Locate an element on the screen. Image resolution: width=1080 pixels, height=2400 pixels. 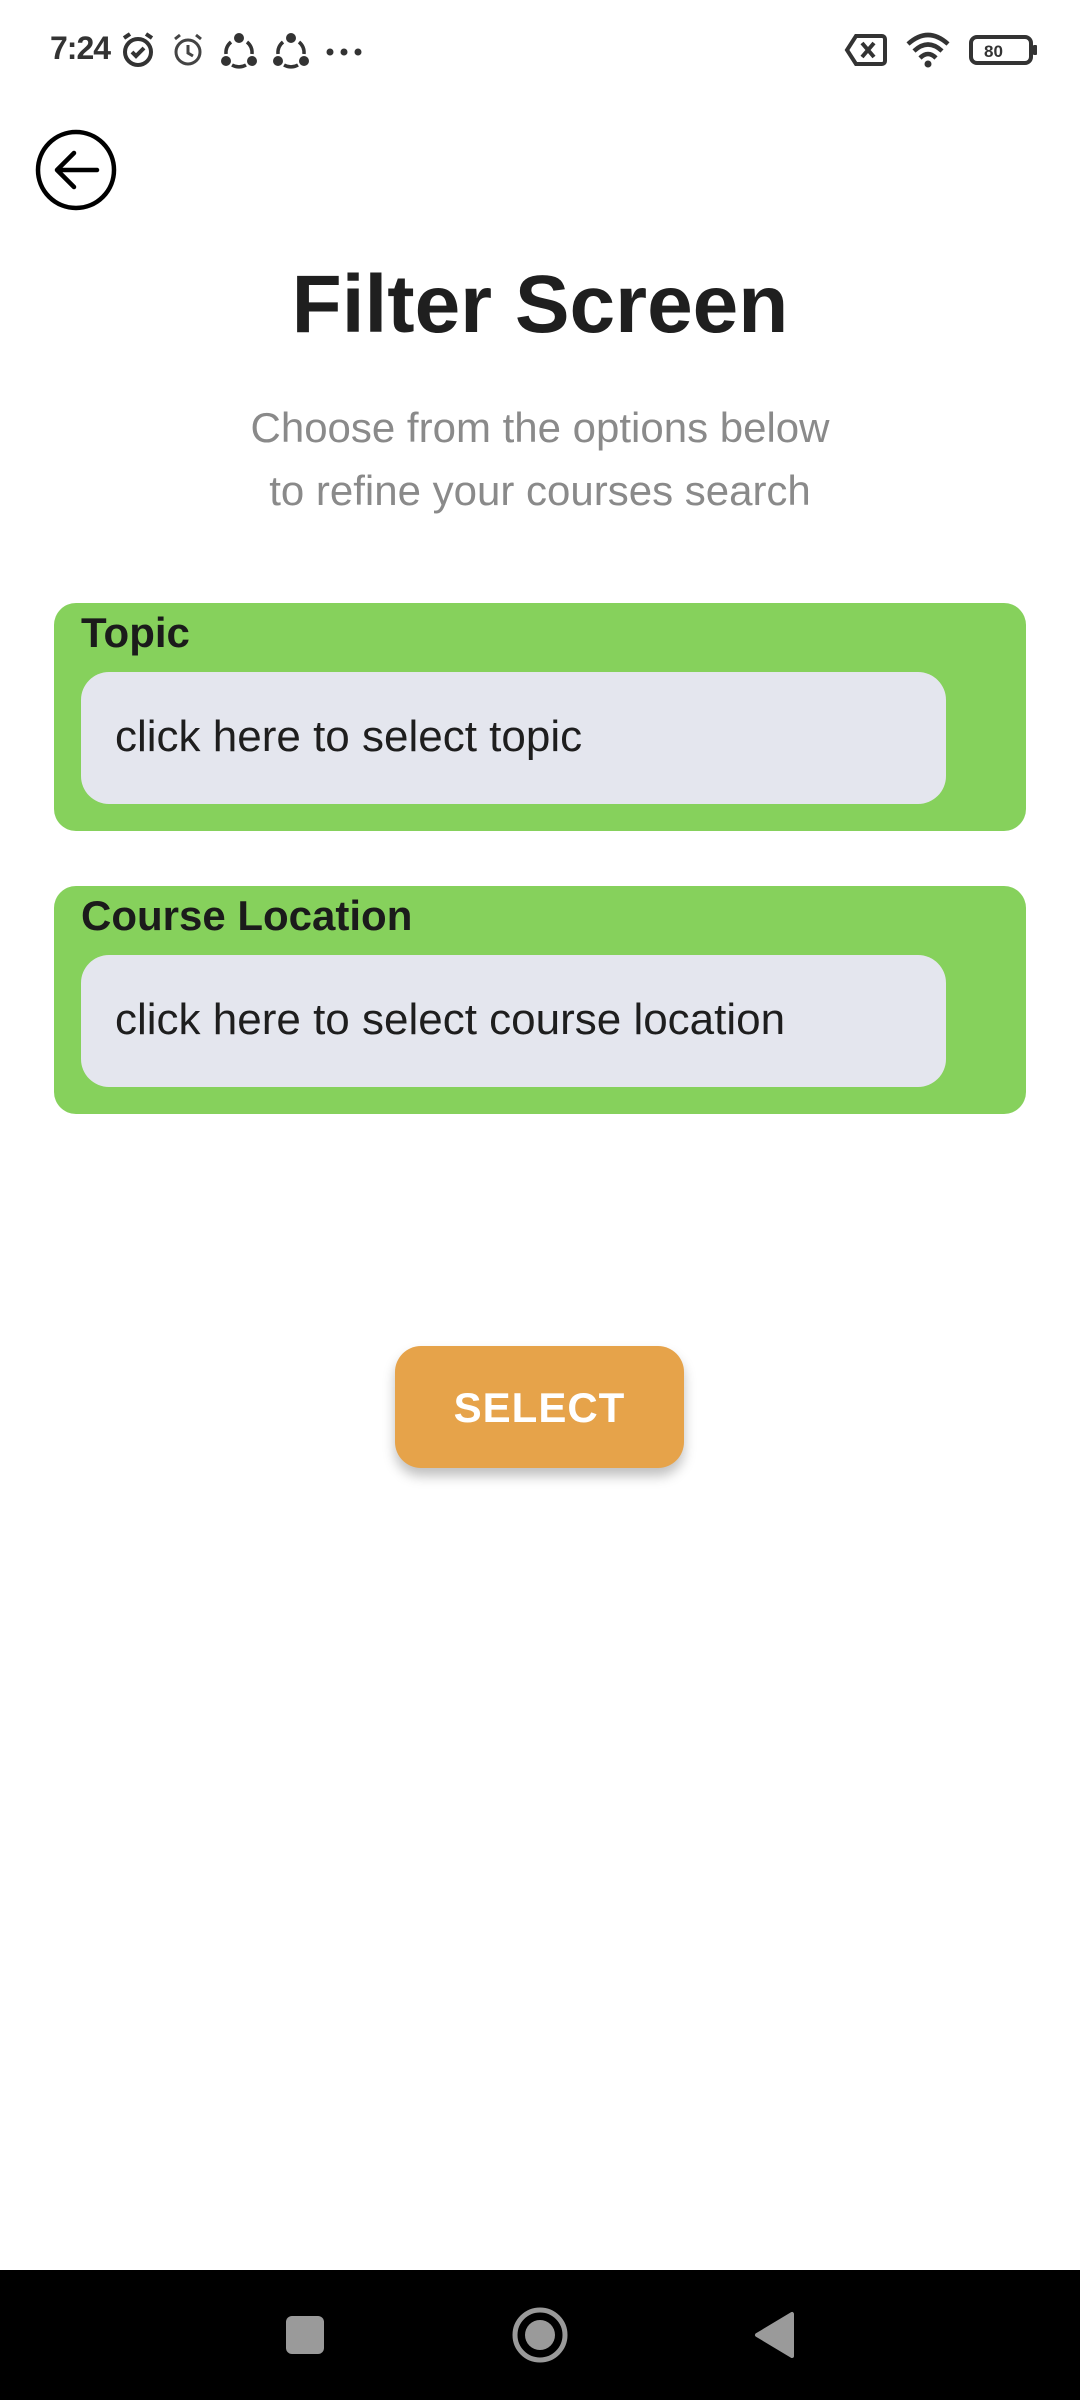
arrow-left-circle-icon is located at coordinates (76, 170).